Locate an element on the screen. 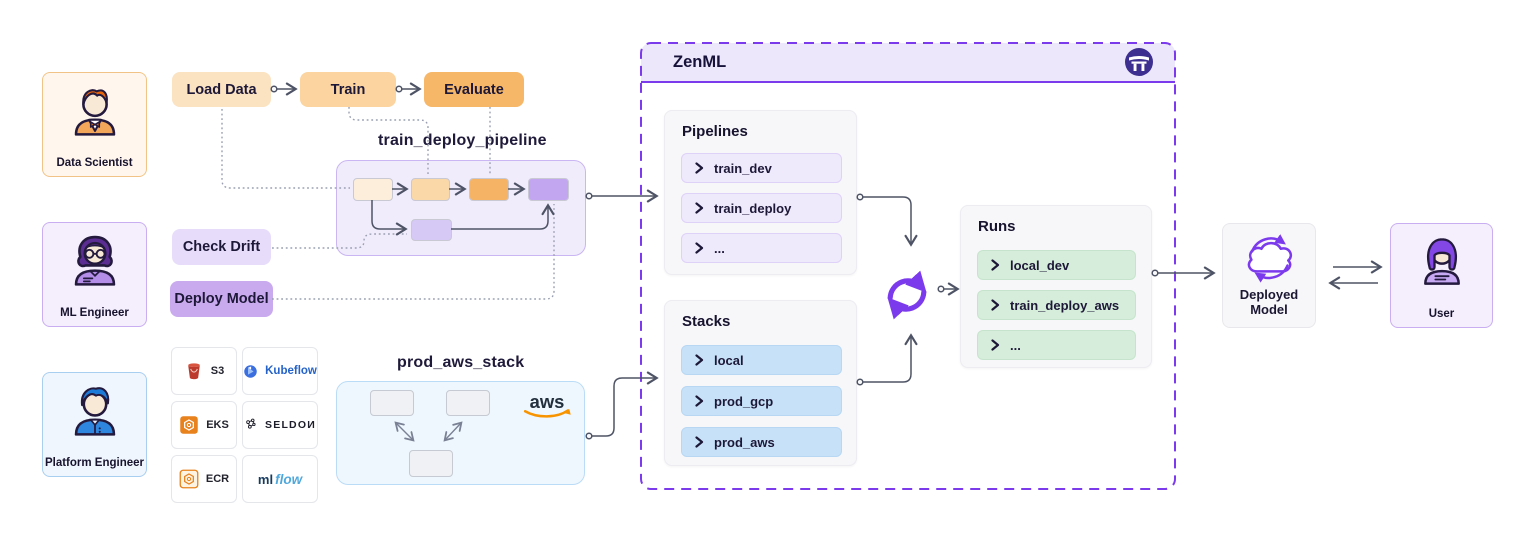  persona-card-data-scientist: Data Scientist is located at coordinates (94, 124).